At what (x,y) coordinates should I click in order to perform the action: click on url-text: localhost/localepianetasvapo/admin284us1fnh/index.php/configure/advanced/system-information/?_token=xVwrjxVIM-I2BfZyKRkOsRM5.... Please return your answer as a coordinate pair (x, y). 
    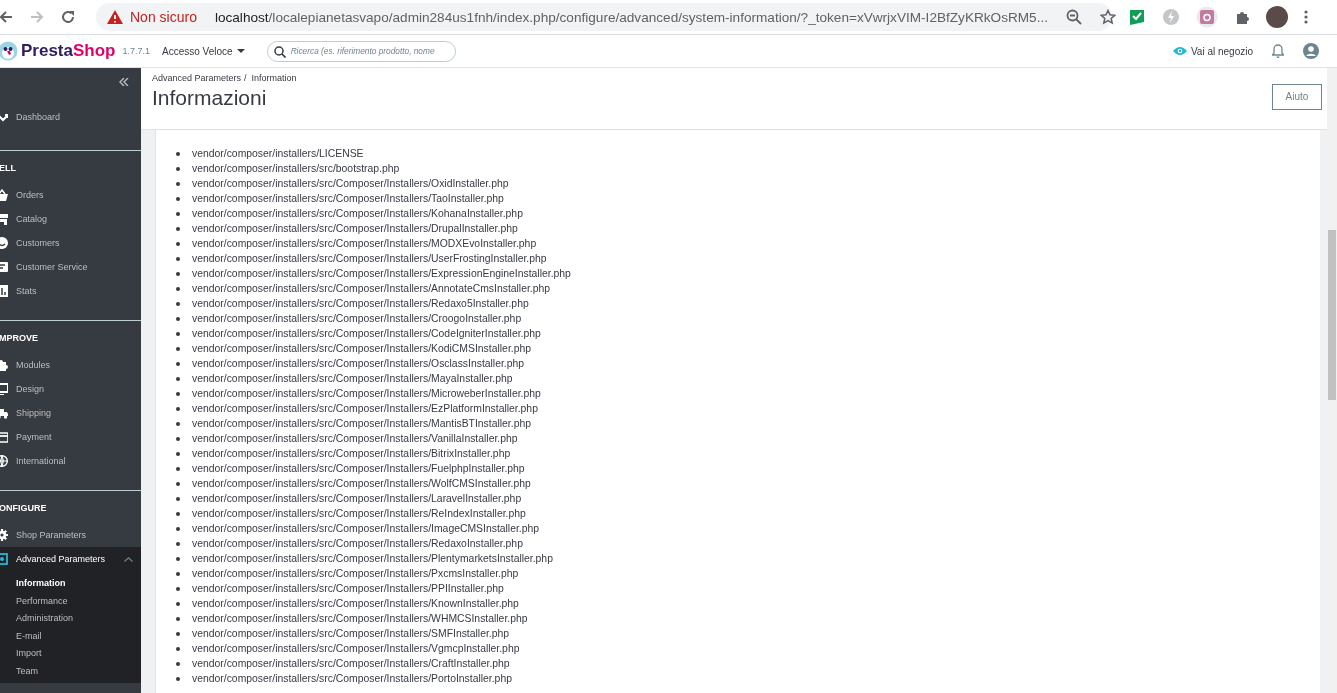
    Looking at the image, I should click on (631, 17).